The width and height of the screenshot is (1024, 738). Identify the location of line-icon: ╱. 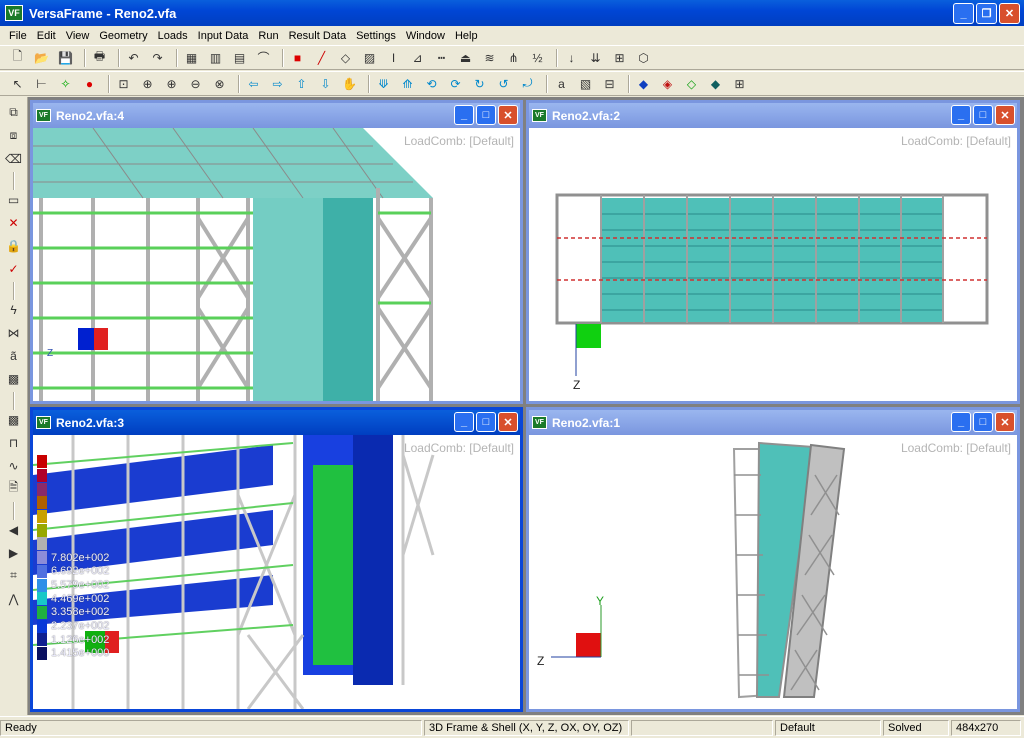
(321, 57).